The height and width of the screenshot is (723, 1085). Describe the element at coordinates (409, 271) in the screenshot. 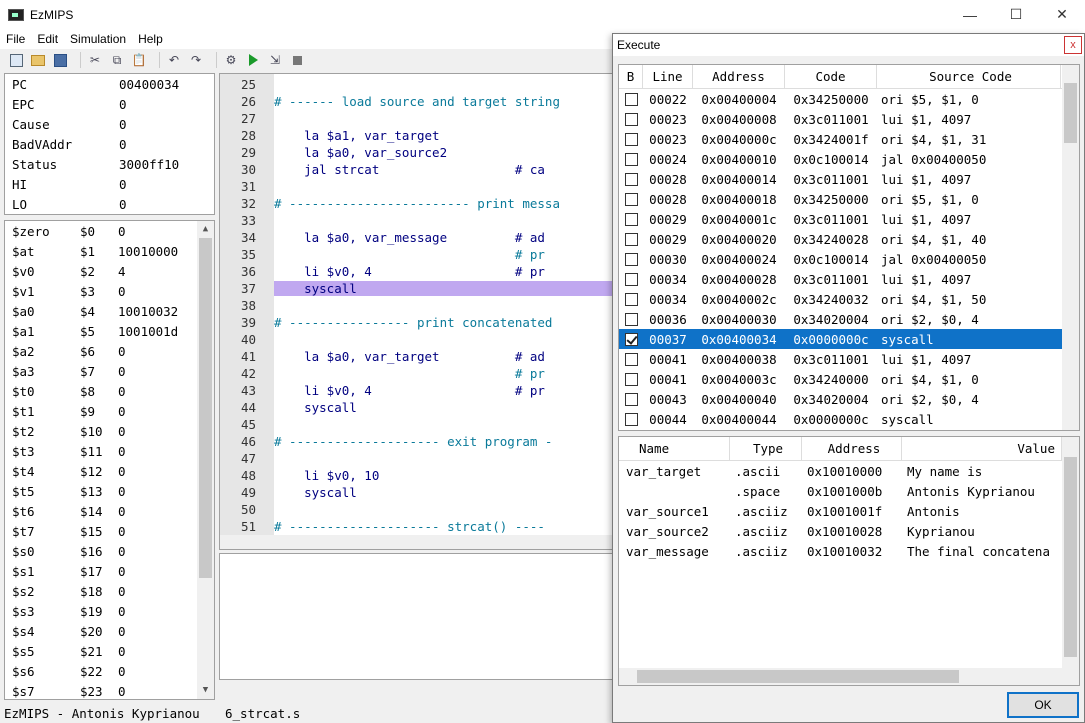

I see `code-text: li $v0, 4 # pr` at that location.